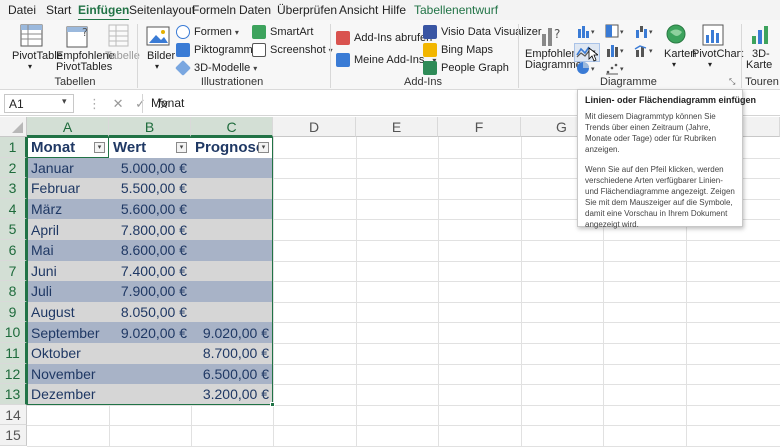 The height and width of the screenshot is (447, 780). I want to click on screenshot-label: Screenshot, so click(298, 50).